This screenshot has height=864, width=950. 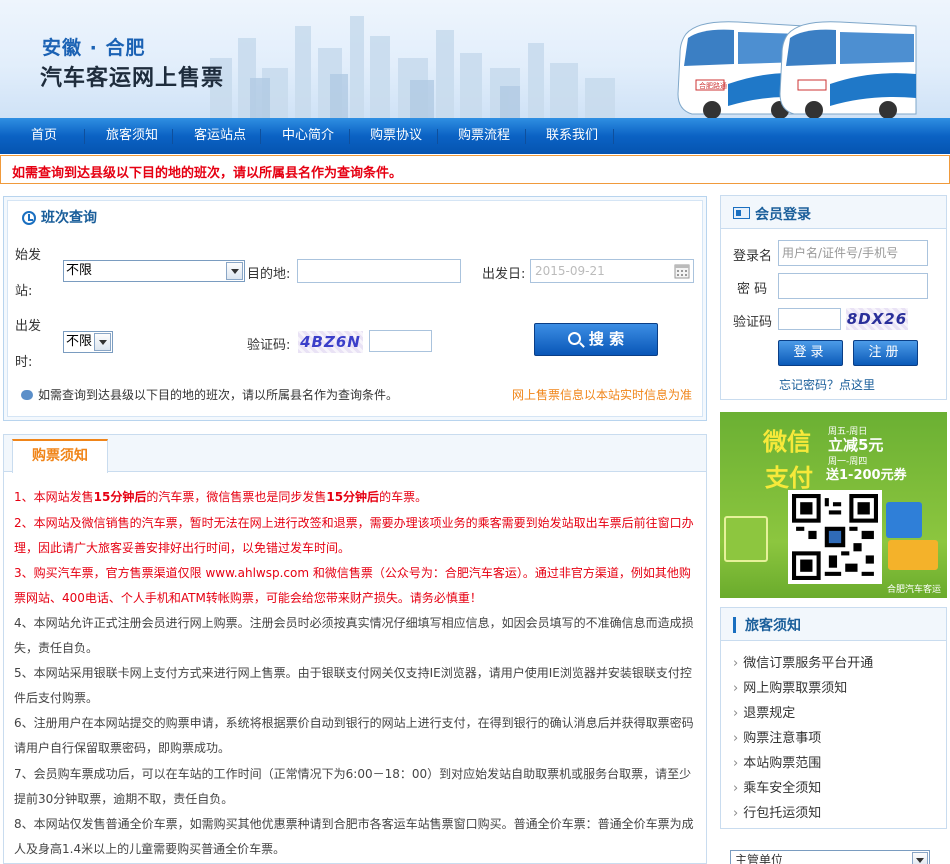 What do you see at coordinates (777, 811) in the screenshot?
I see `guide-link: 行包托运须知` at bounding box center [777, 811].